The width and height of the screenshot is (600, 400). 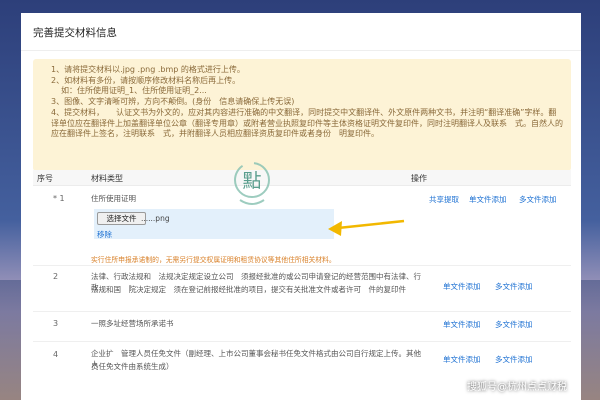 I want to click on row-number: 4, so click(x=56, y=354).